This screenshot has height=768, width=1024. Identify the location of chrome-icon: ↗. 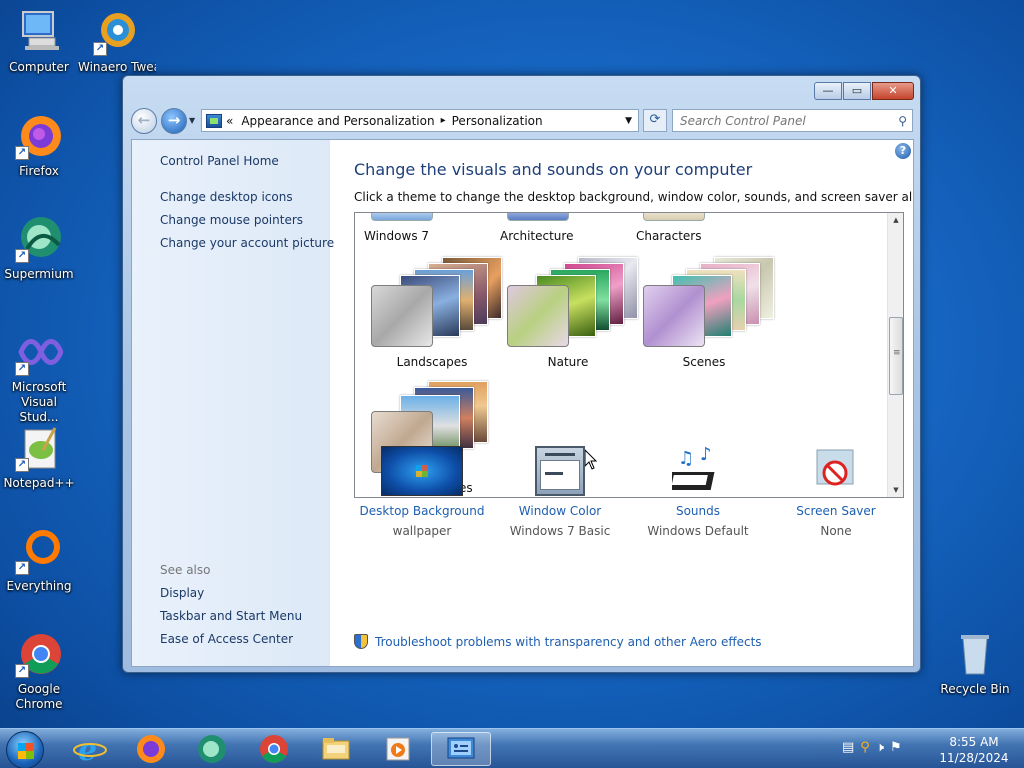
(39, 654).